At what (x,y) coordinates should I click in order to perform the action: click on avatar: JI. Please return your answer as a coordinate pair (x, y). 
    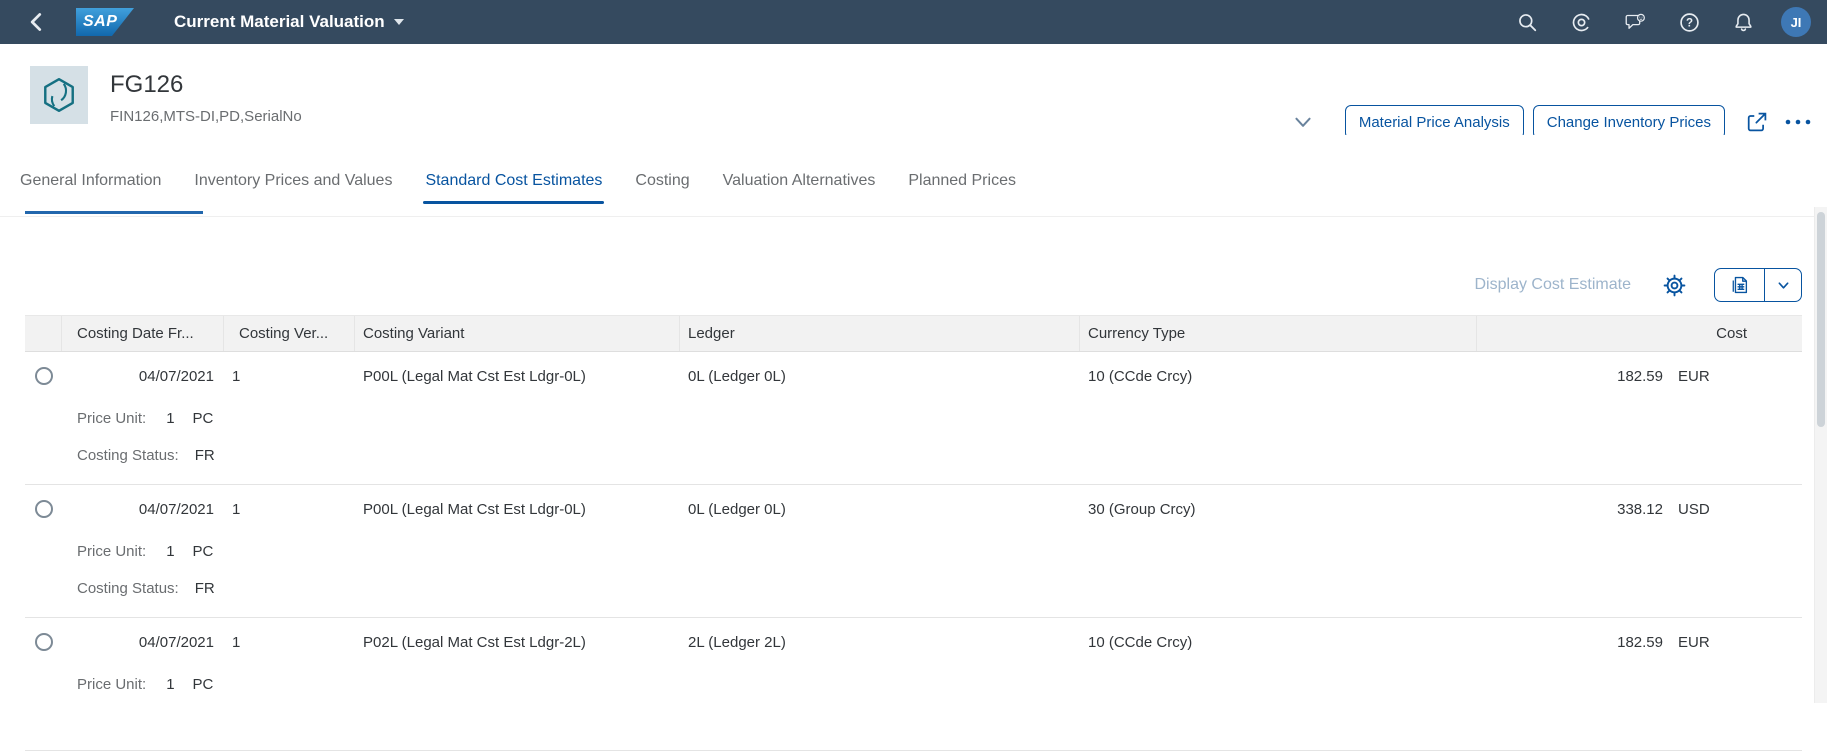
    Looking at the image, I should click on (1796, 22).